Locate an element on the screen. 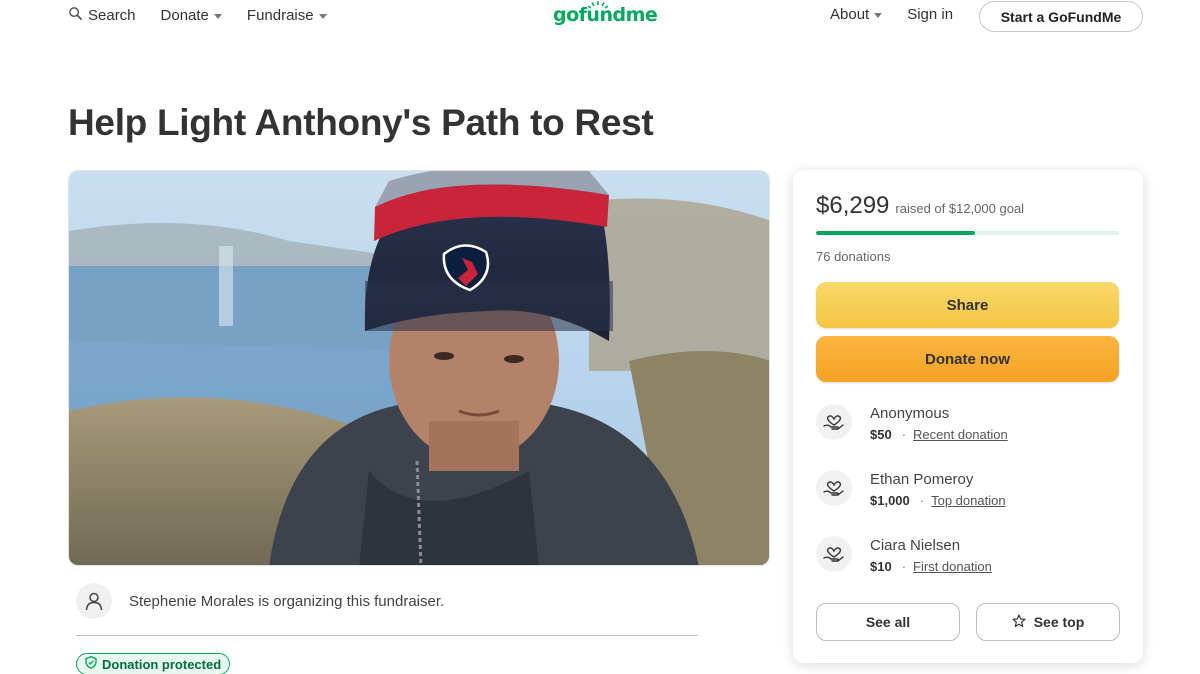 The width and height of the screenshot is (1200, 674). donation-item: Anonymous $50 · Recent donation is located at coordinates (912, 423).